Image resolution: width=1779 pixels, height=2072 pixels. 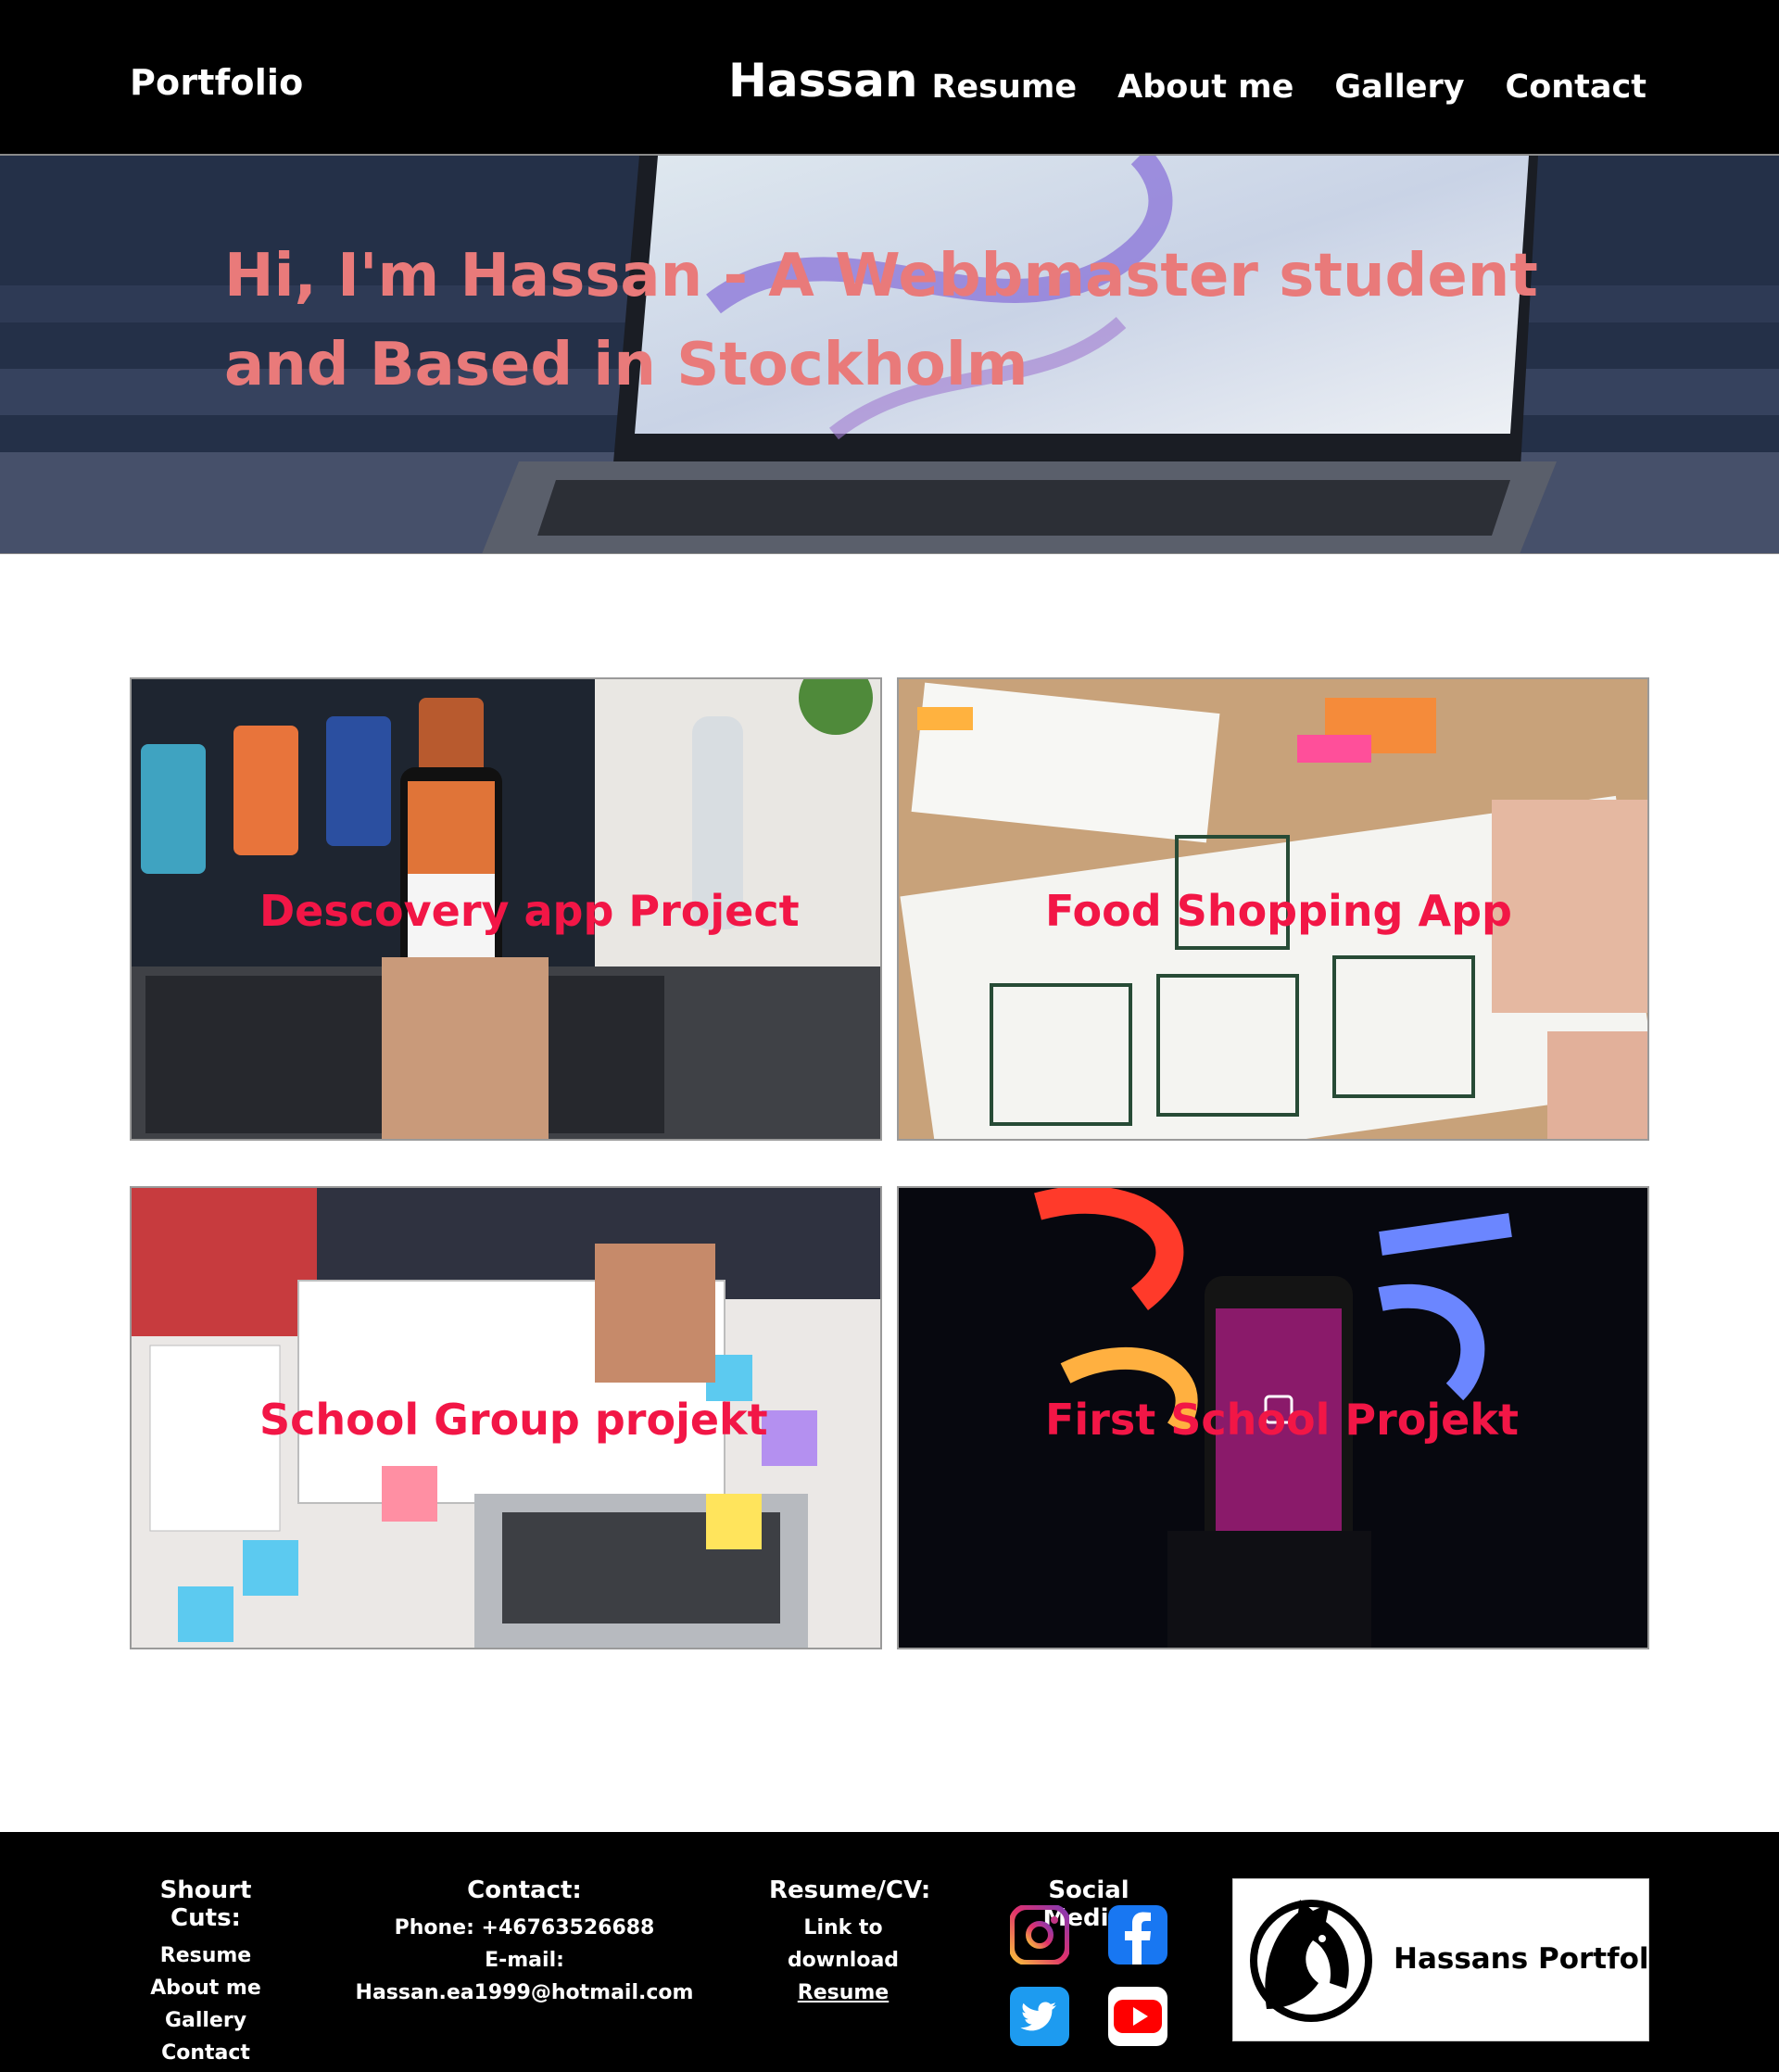 What do you see at coordinates (1137, 1935) in the screenshot?
I see `facebook-icon` at bounding box center [1137, 1935].